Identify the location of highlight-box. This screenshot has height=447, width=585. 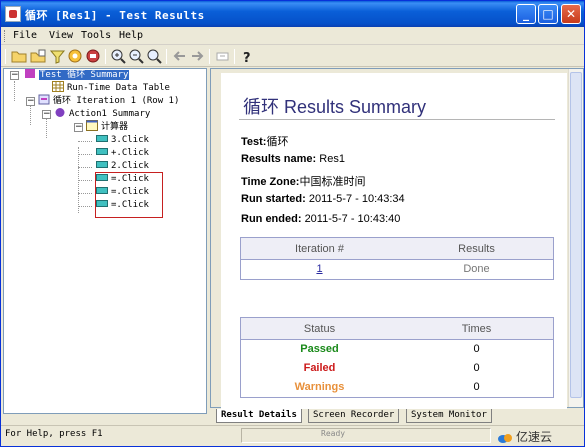
(129, 195).